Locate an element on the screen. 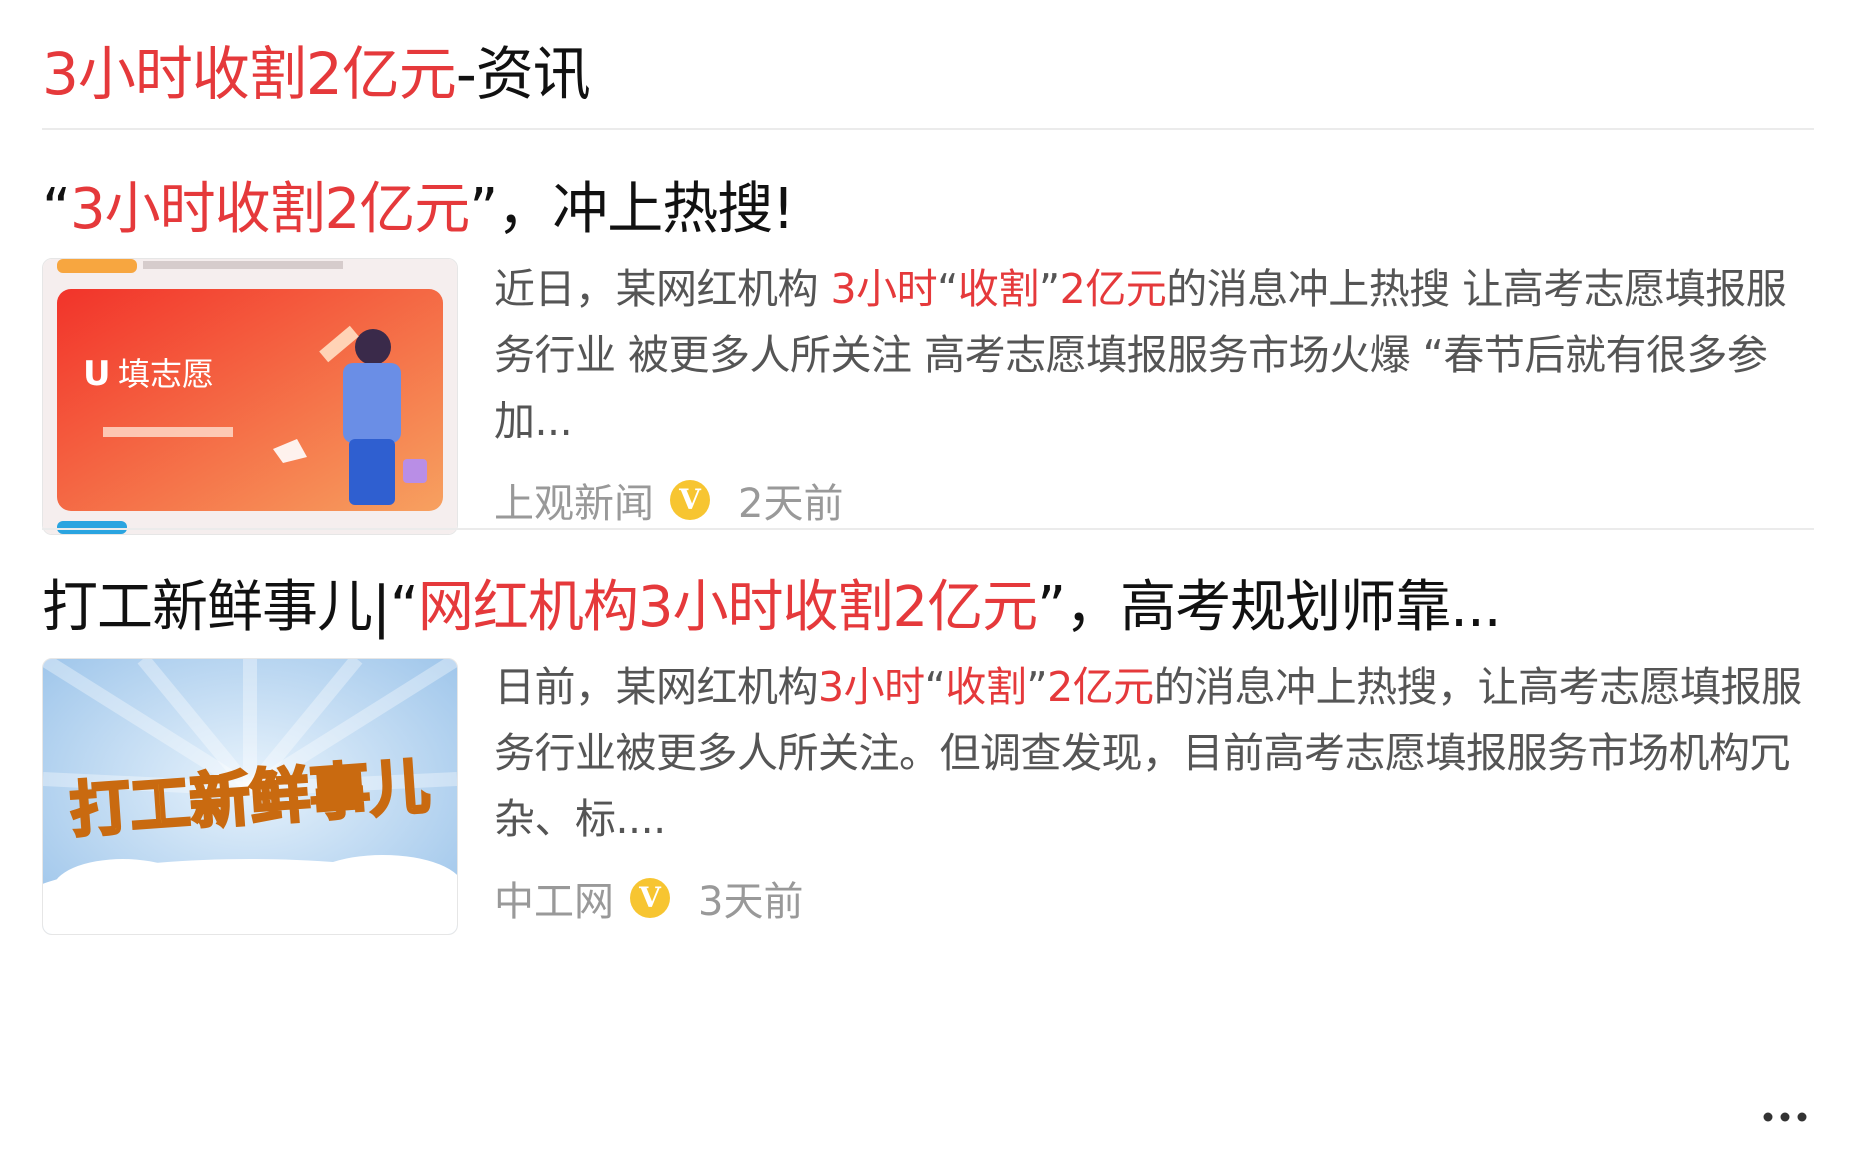 The image size is (1851, 1166). title-text: 打工新鲜事儿|“ is located at coordinates (230, 607).